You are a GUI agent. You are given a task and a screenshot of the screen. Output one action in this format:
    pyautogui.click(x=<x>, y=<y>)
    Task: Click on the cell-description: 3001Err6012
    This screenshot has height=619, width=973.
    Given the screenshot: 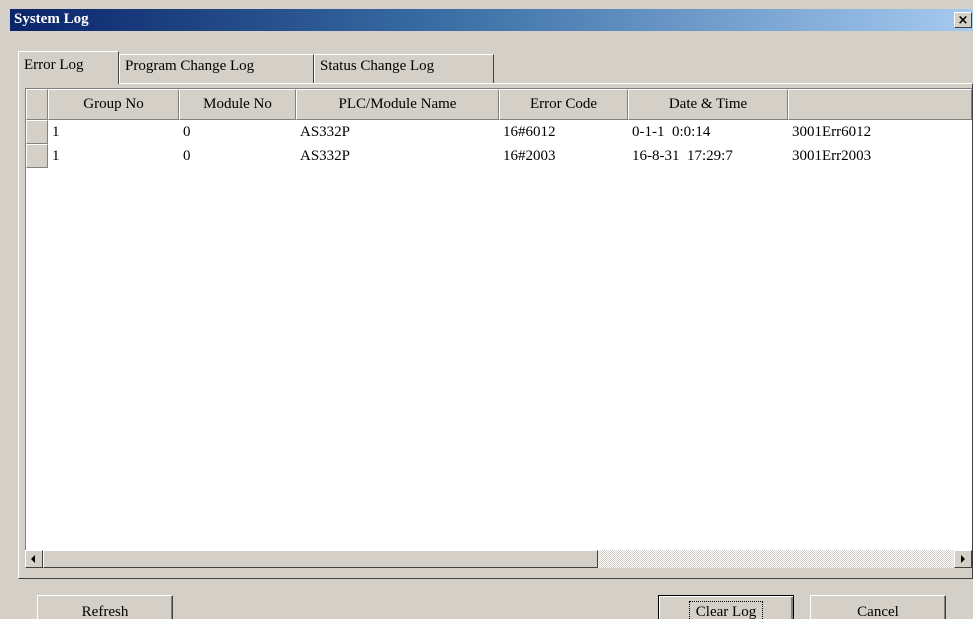 What is the action you would take?
    pyautogui.click(x=832, y=132)
    